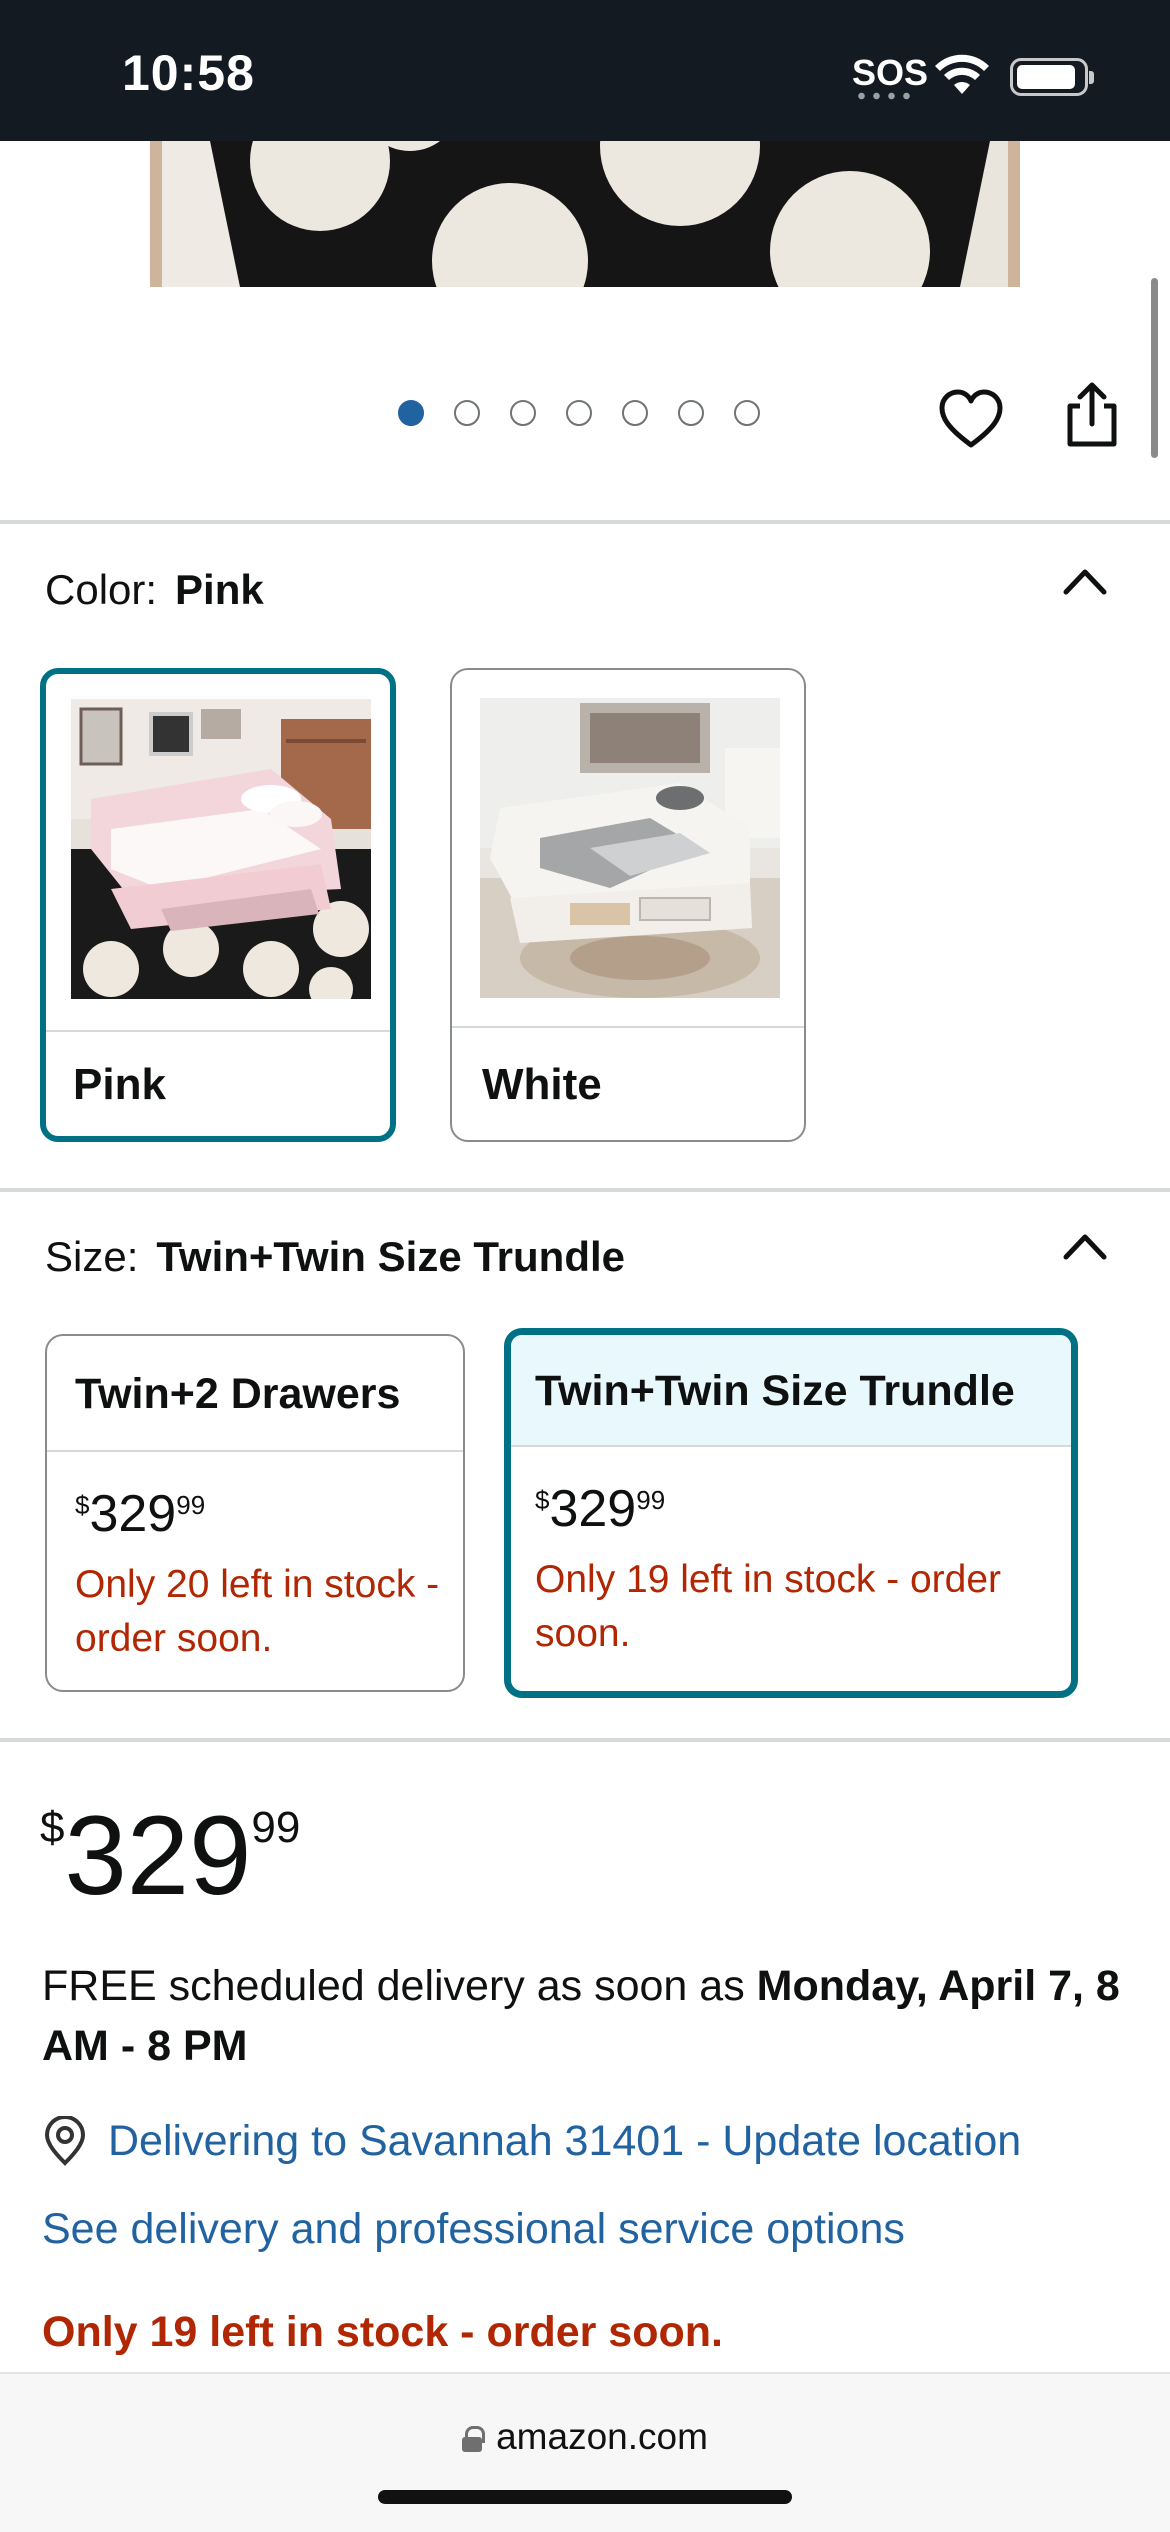 The height and width of the screenshot is (2532, 1170). What do you see at coordinates (602, 2436) in the screenshot?
I see `url-text: amazon.com` at bounding box center [602, 2436].